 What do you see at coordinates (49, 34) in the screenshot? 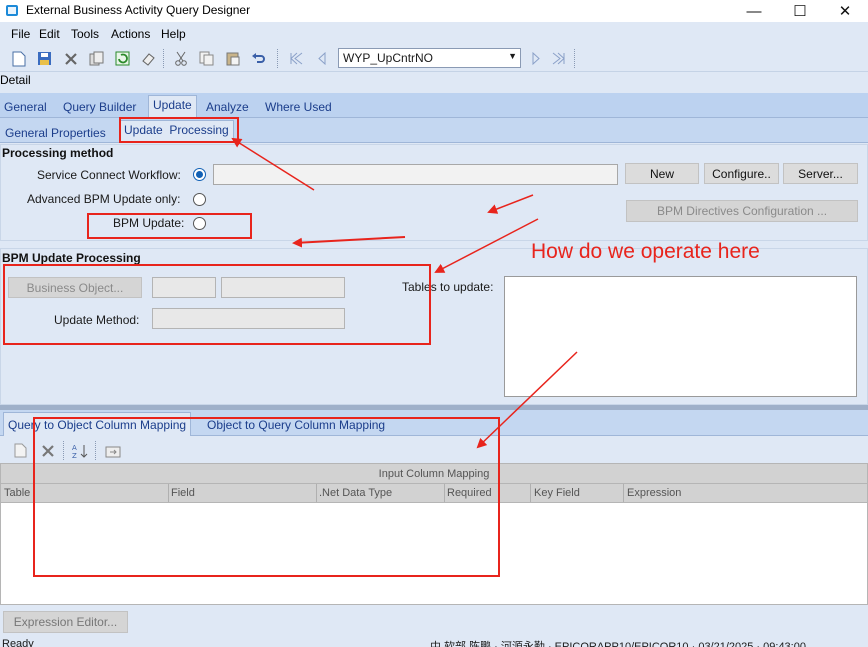
I see `menu-edit: Edit` at bounding box center [49, 34].